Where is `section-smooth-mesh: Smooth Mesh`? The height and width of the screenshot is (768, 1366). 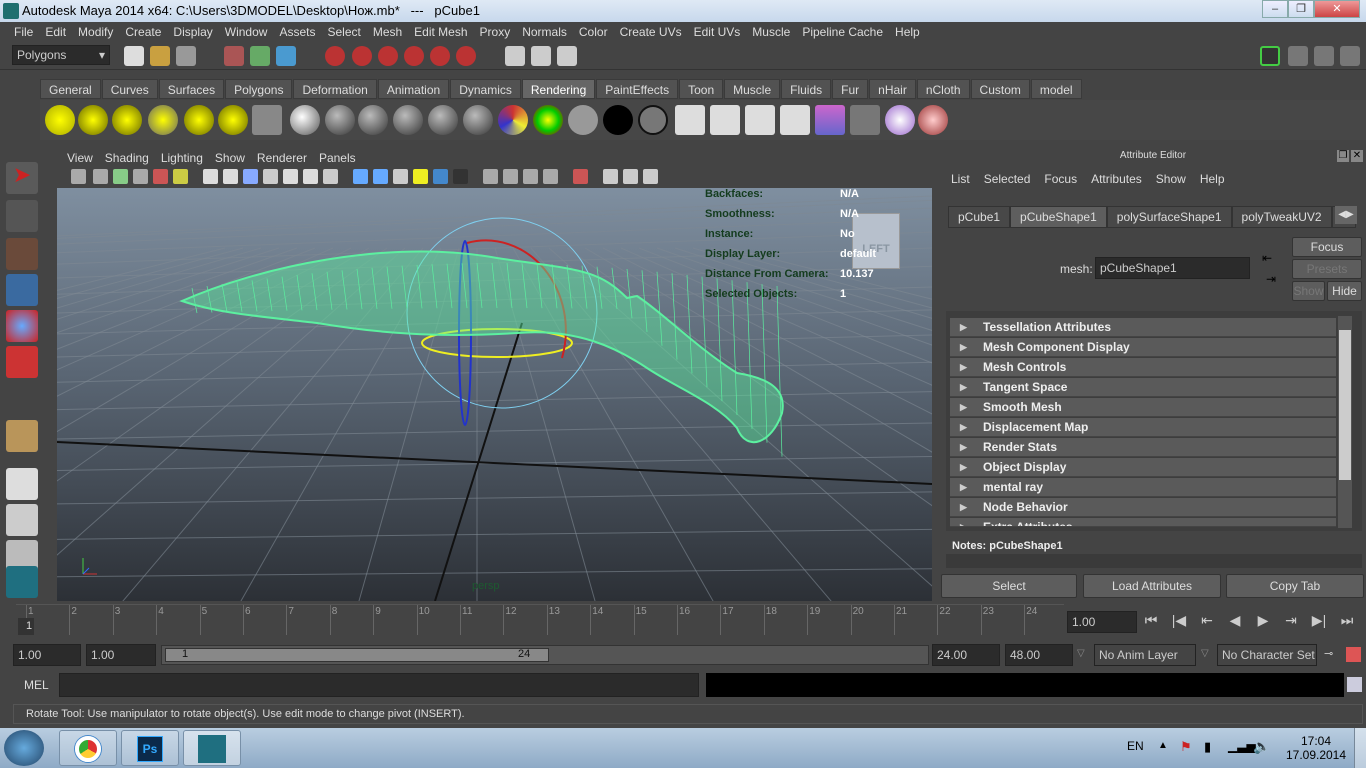 section-smooth-mesh: Smooth Mesh is located at coordinates (1143, 407).